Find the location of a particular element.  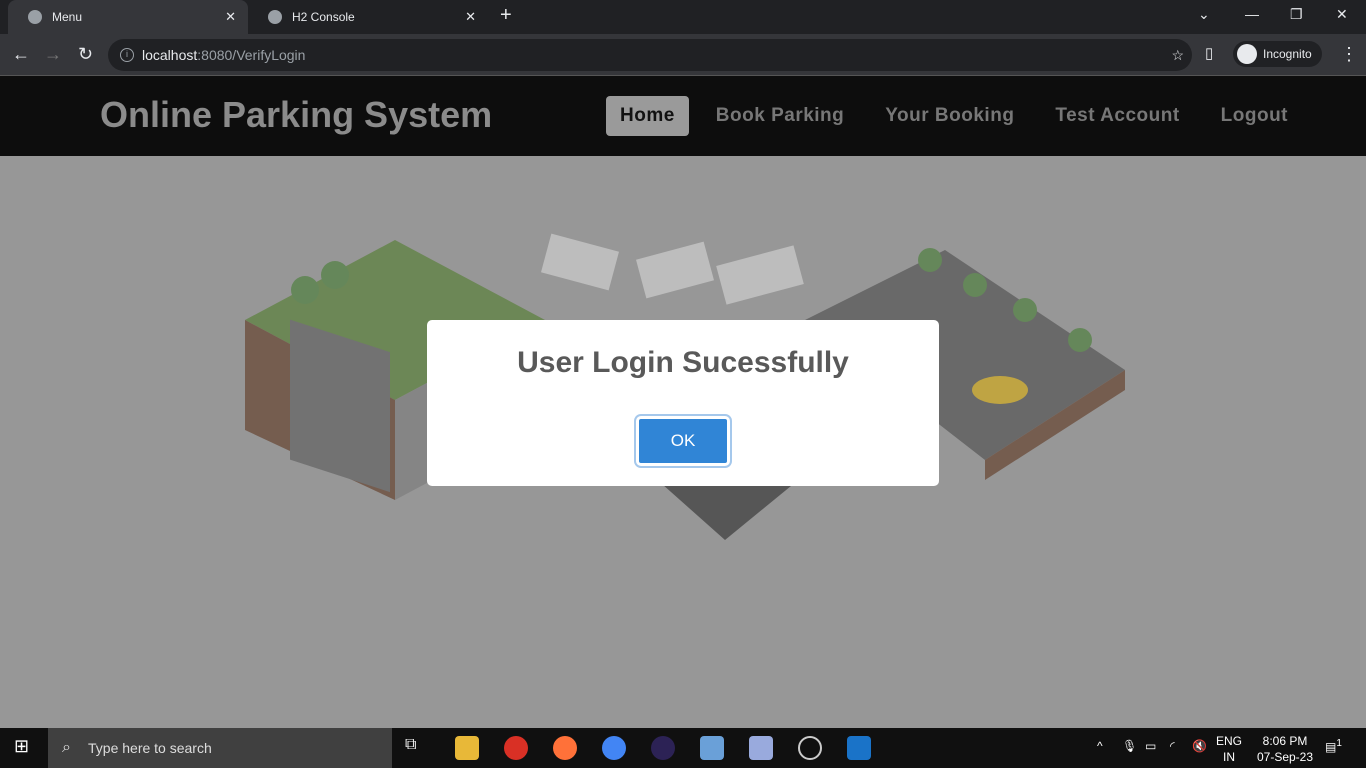

nav-your-booking: Your Booking is located at coordinates (949, 116).